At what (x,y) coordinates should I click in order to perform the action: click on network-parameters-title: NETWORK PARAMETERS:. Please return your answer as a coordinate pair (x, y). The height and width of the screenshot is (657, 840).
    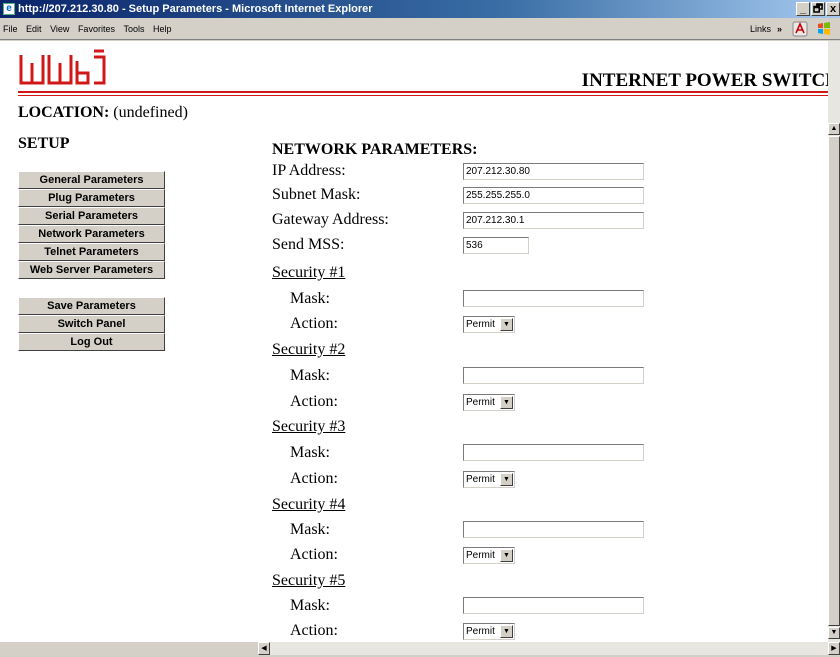
    Looking at the image, I should click on (375, 149).